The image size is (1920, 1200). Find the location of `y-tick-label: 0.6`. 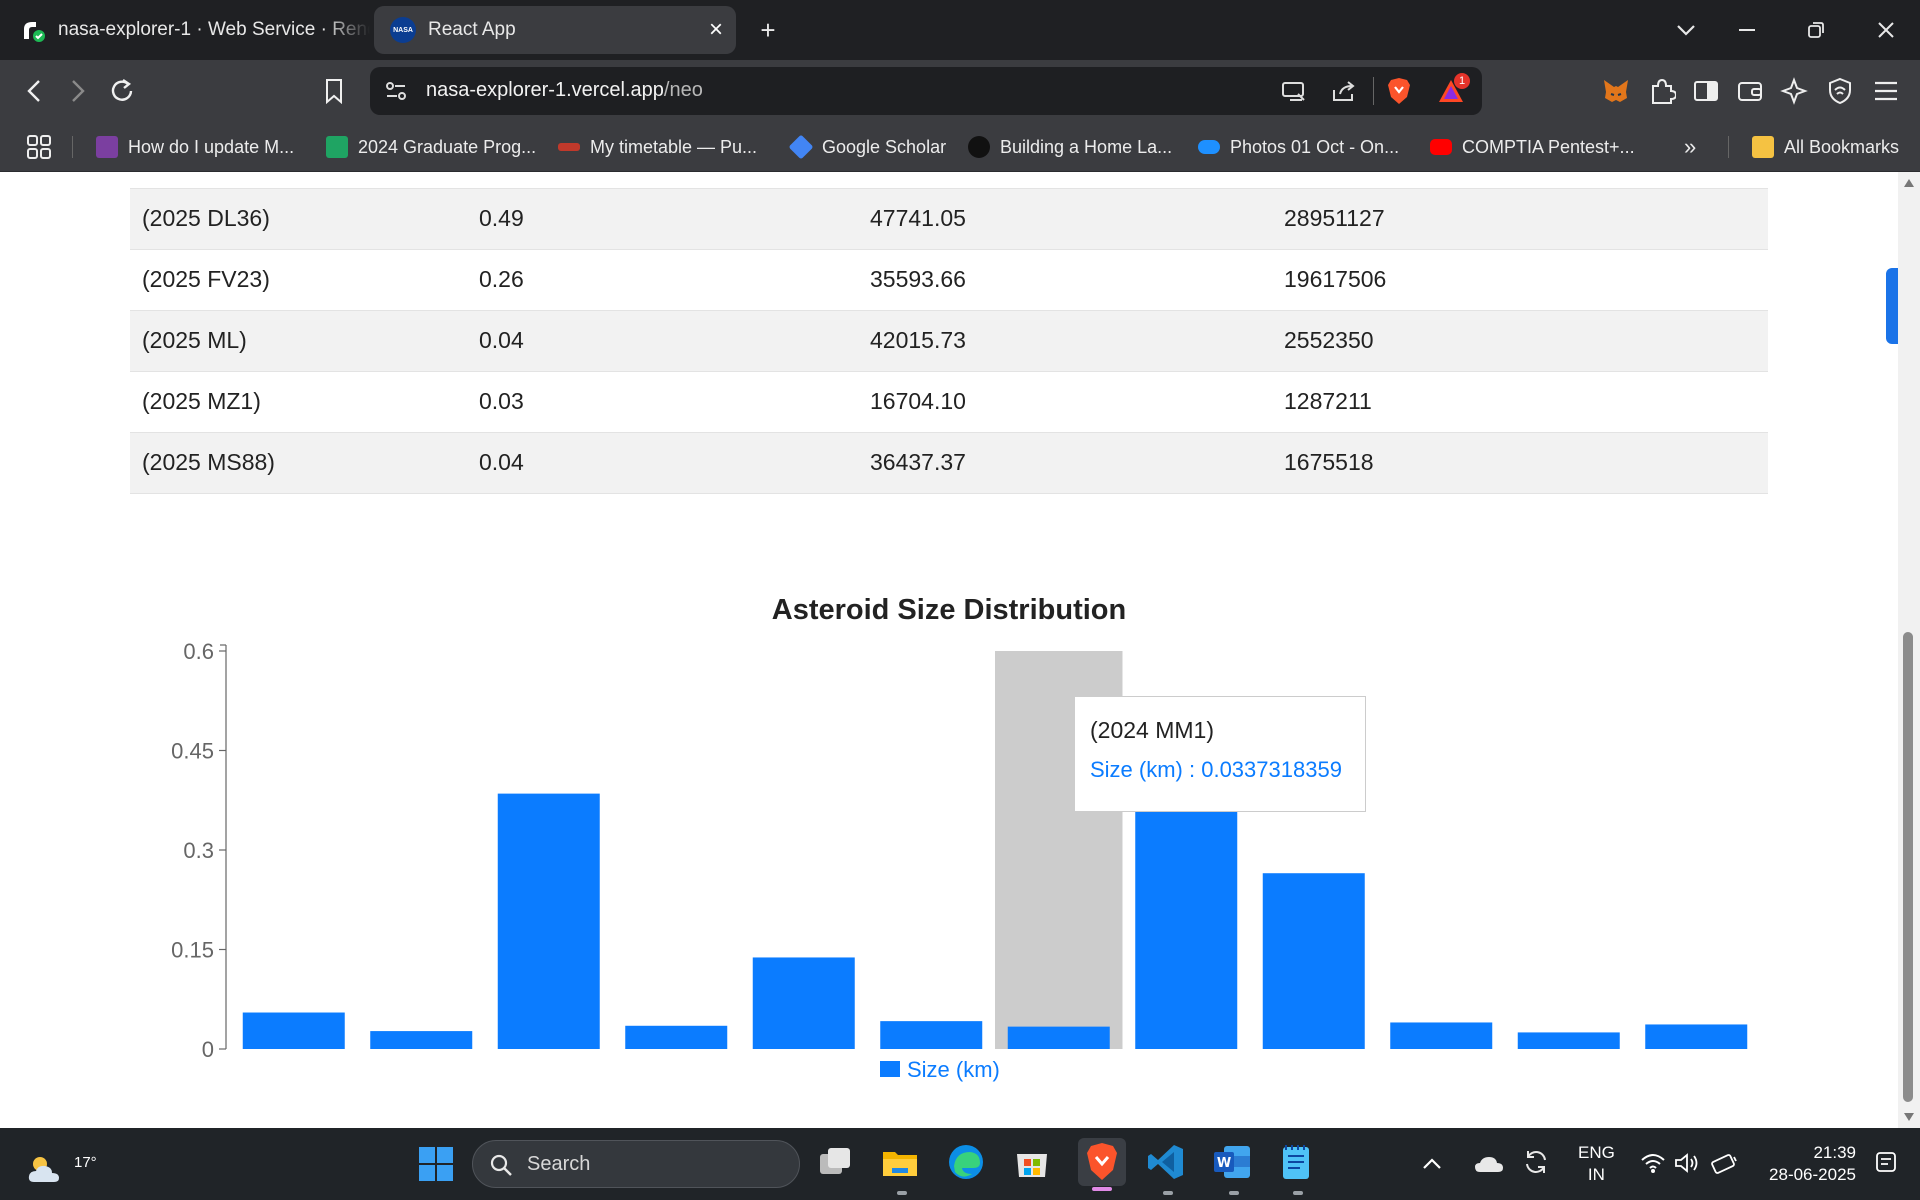

y-tick-label: 0.6 is located at coordinates (198, 651).